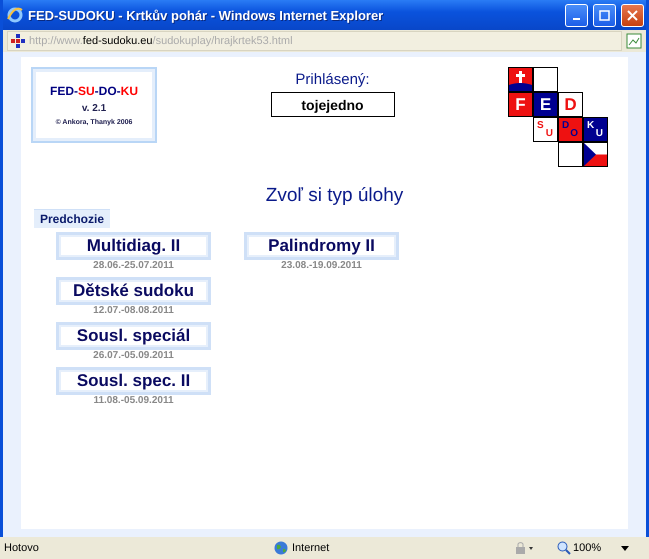  I want to click on close-button, so click(632, 15).